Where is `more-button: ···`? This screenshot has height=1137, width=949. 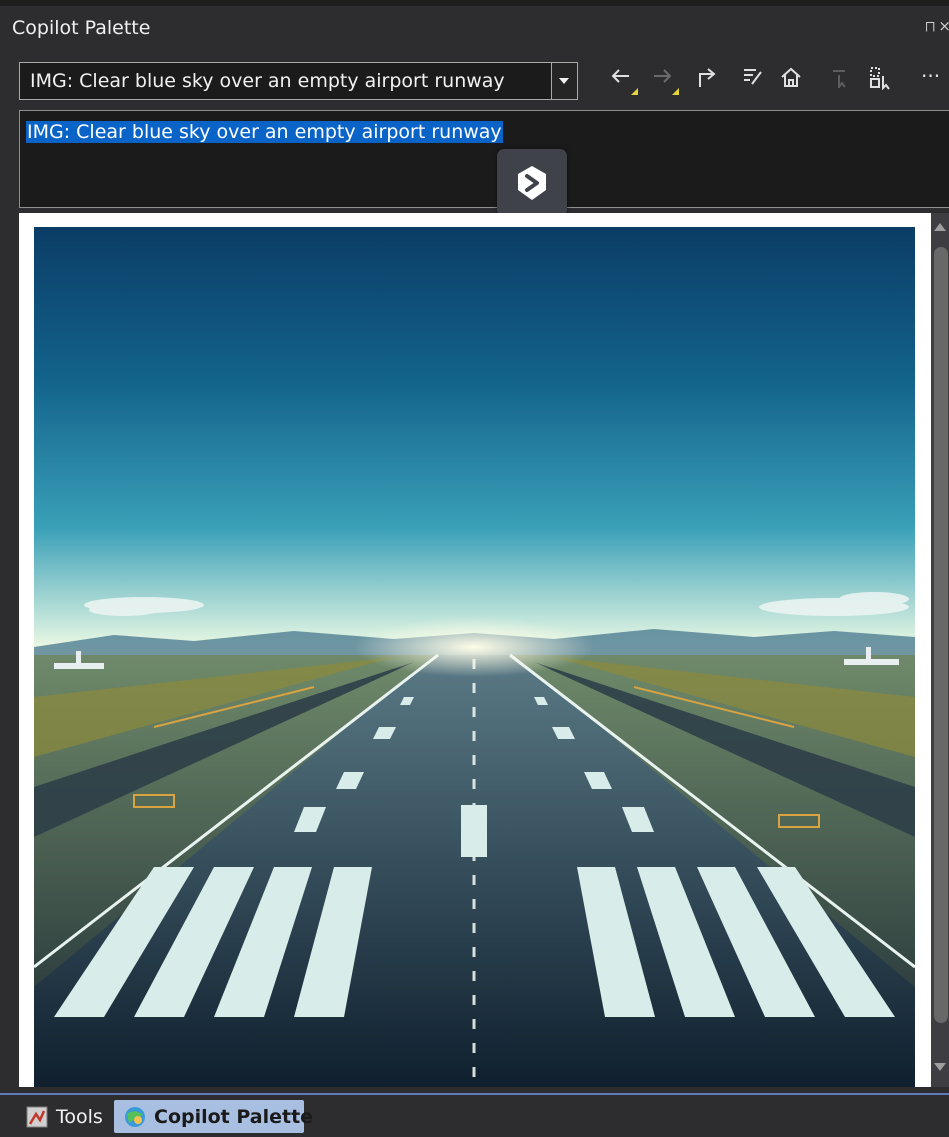
more-button: ··· is located at coordinates (933, 79).